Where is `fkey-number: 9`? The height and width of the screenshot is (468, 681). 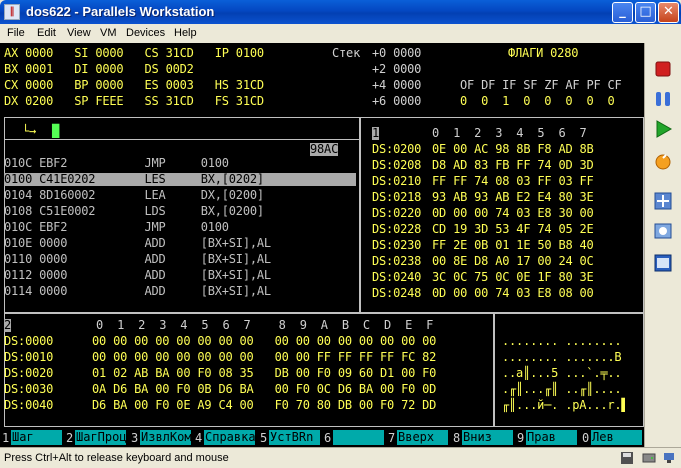
fkey-number: 9 is located at coordinates (521, 438).